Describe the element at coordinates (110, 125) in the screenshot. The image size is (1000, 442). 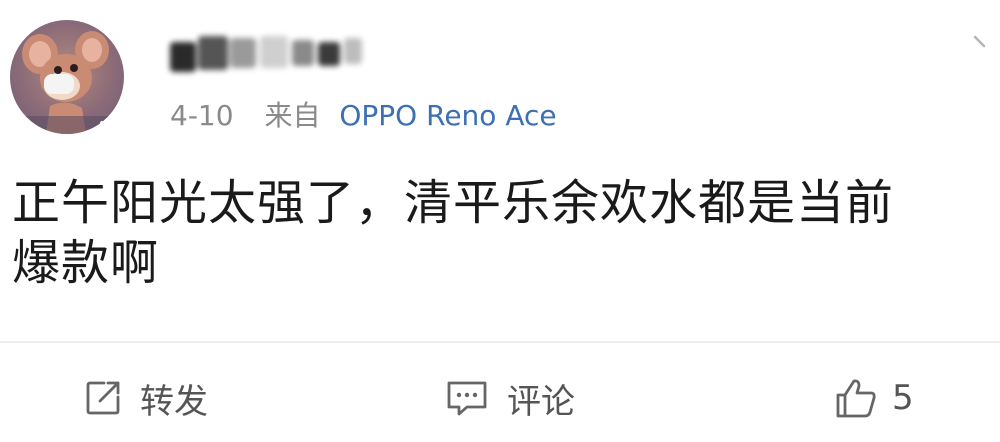
I see `verified-badge-icon` at that location.